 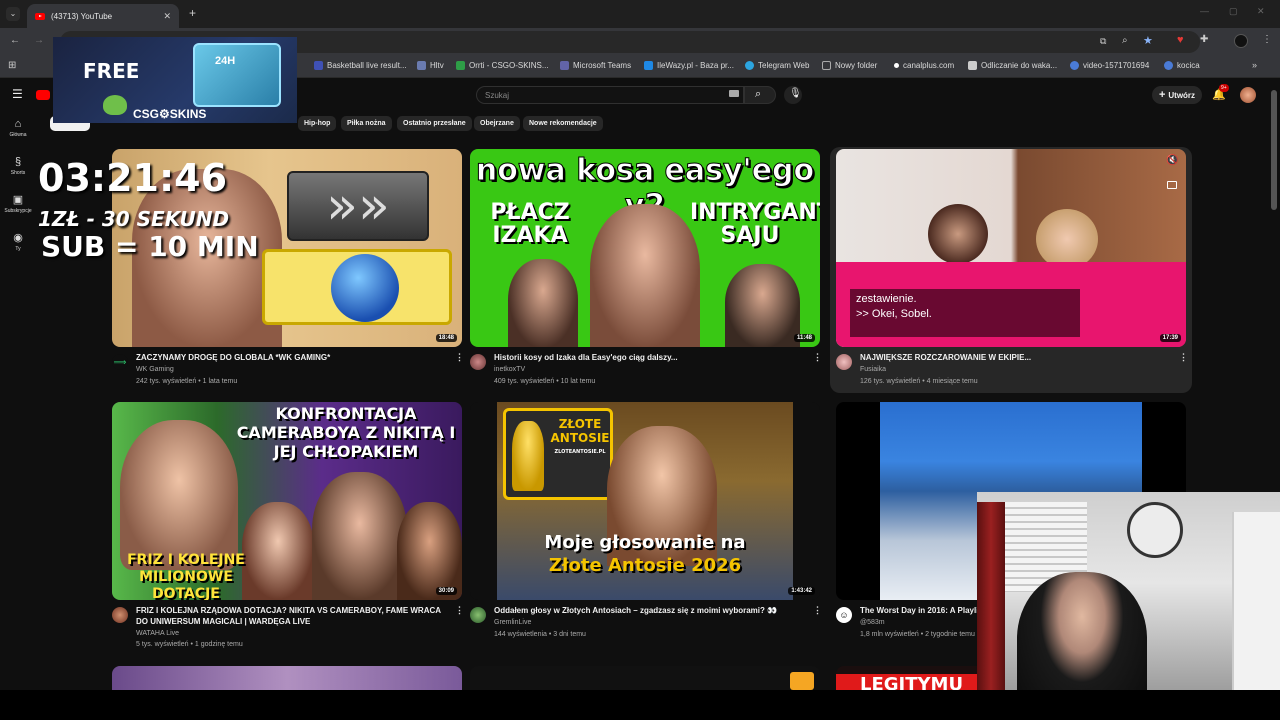 What do you see at coordinates (1204, 11) in the screenshot?
I see `minimize-icon: —` at bounding box center [1204, 11].